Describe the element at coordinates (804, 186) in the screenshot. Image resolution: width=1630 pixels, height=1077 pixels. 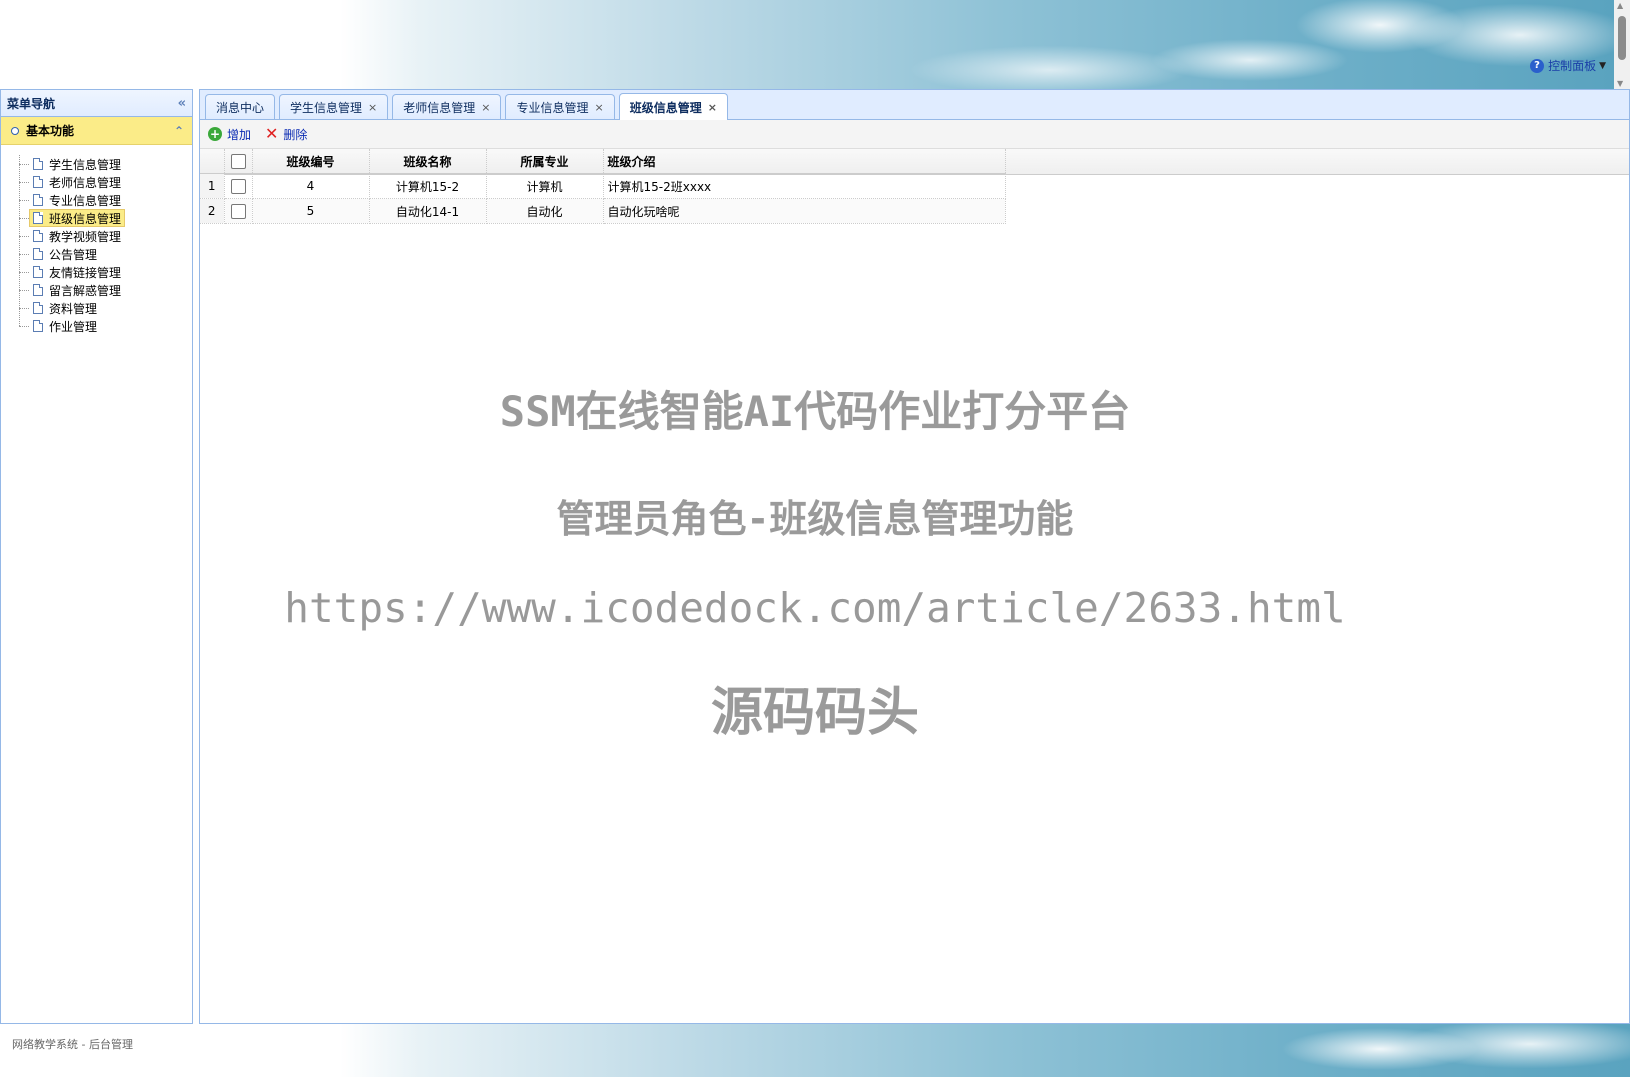
I see `cell-intro: 计算机15-2班xxxx` at that location.